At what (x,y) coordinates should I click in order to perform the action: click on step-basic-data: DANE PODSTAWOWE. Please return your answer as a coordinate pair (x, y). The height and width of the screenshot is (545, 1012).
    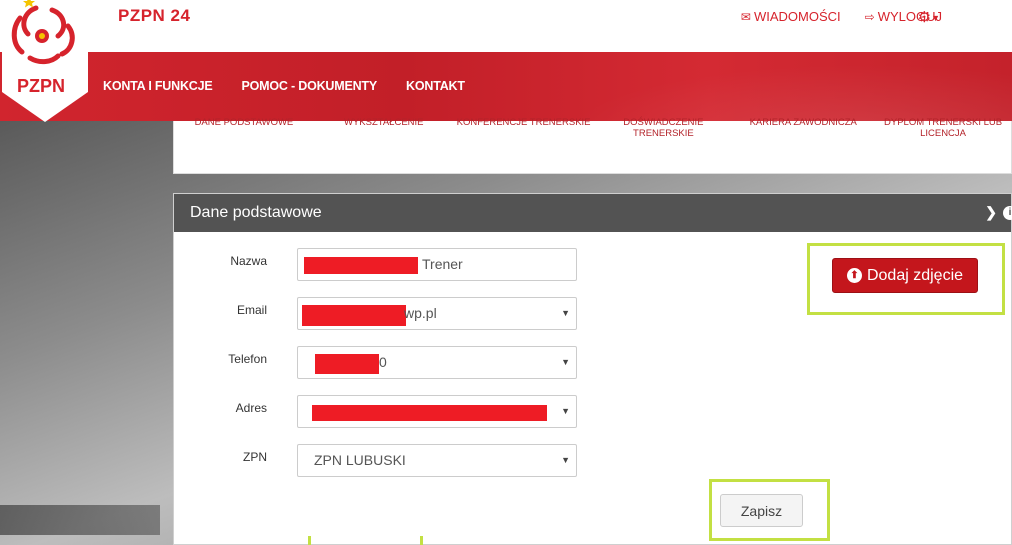
    Looking at the image, I should click on (244, 128).